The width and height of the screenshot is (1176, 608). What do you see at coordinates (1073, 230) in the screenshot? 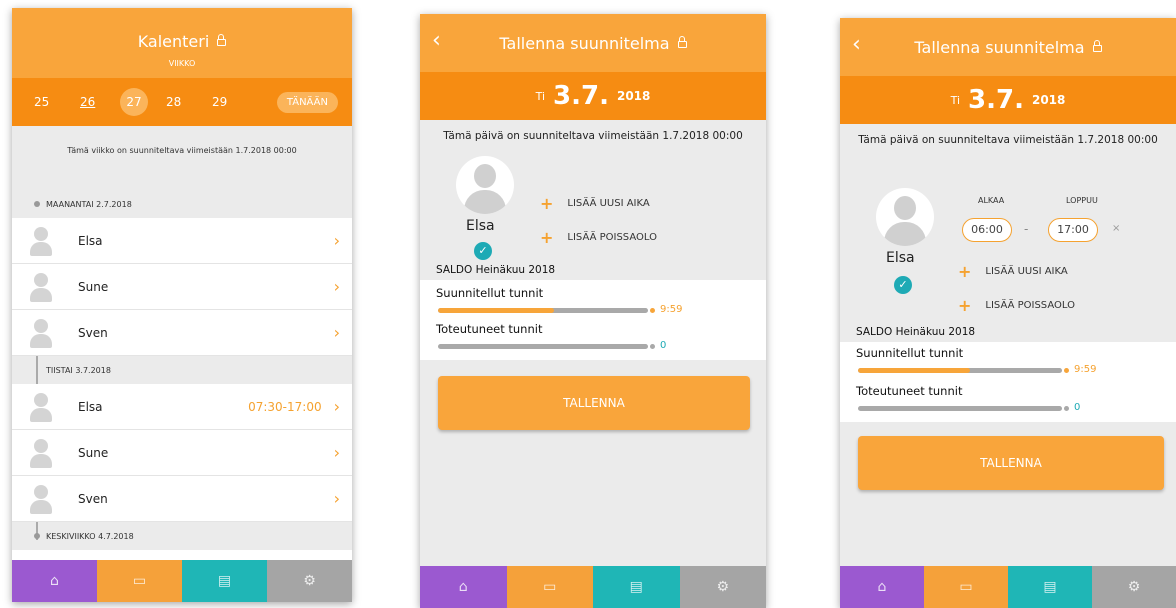
I see `end-time-input: 17:00` at bounding box center [1073, 230].